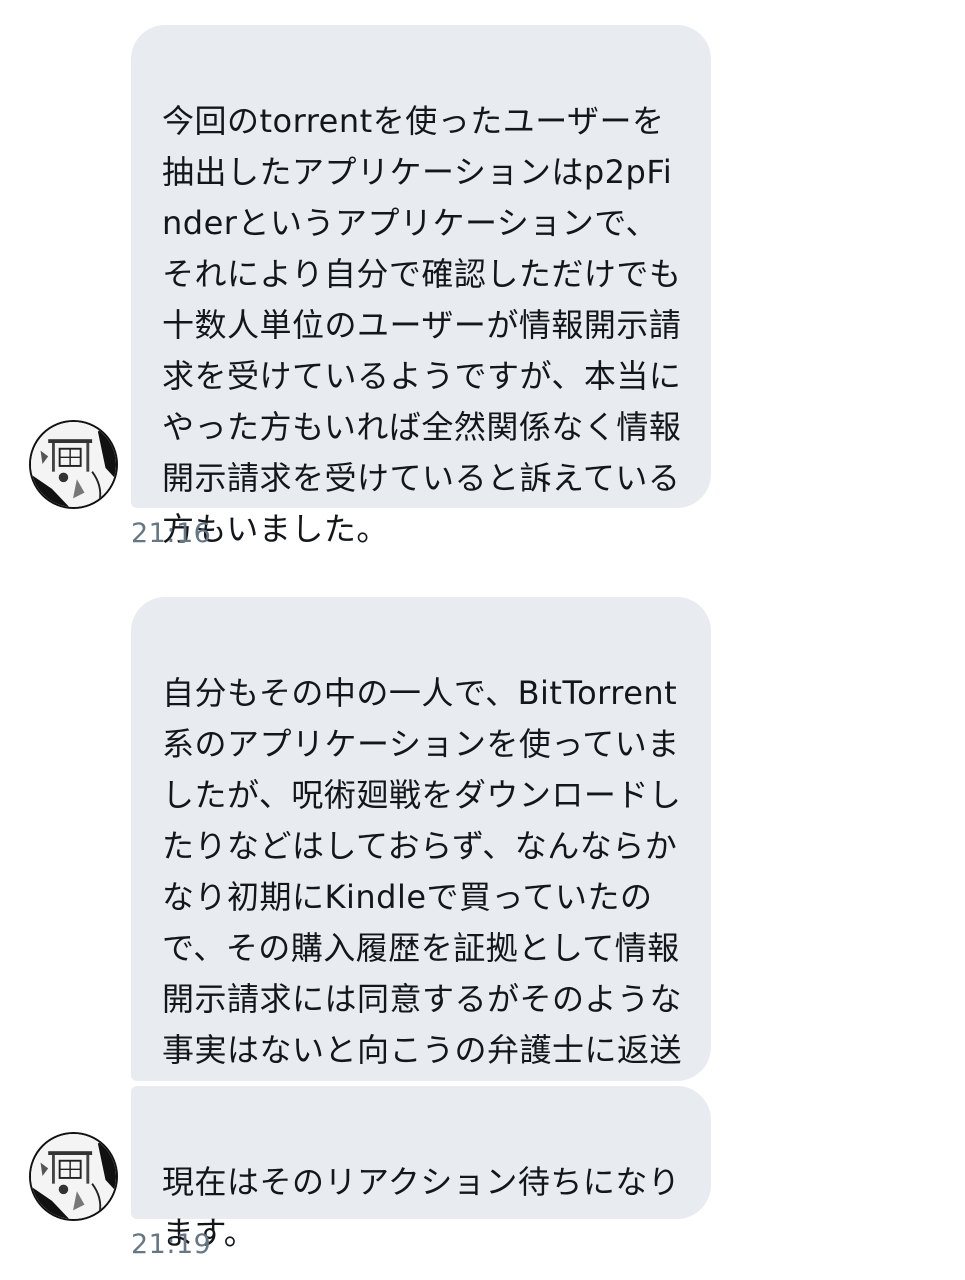 Image resolution: width=965 pixels, height=1280 pixels. Describe the element at coordinates (171, 1244) in the screenshot. I see `timestamp: 21:19` at that location.